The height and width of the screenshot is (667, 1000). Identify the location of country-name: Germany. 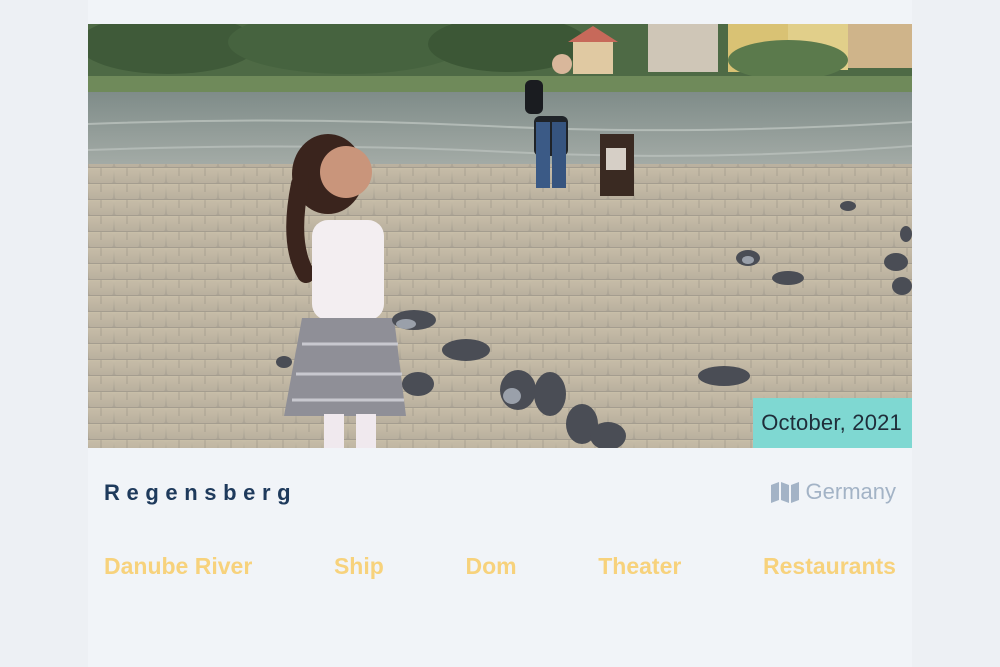
(850, 491).